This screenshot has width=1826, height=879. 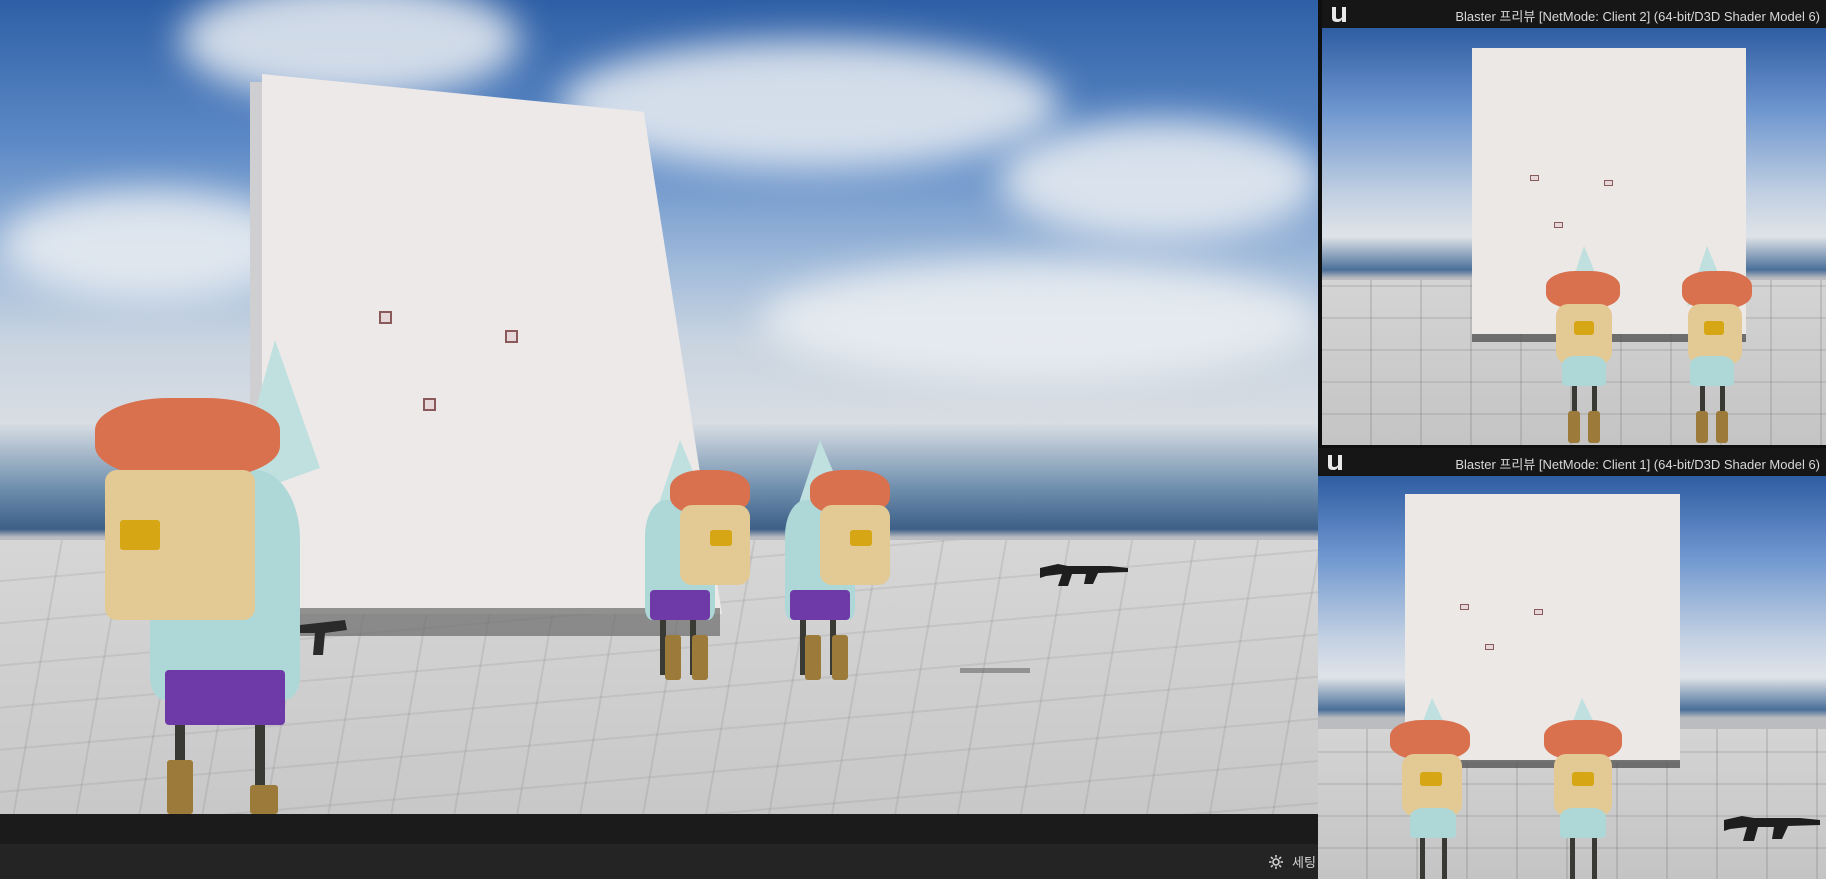 I want to click on character-bedroll, so click(x=187, y=438).